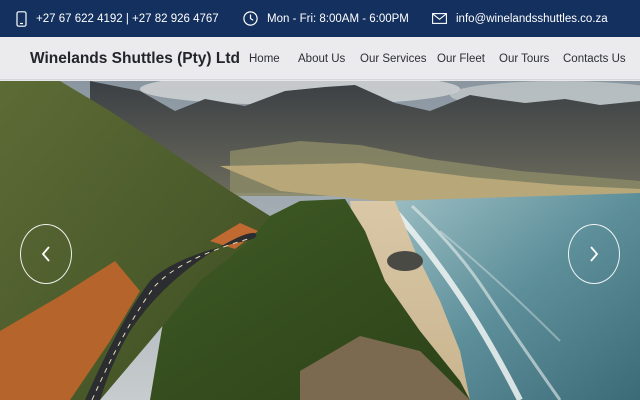 The width and height of the screenshot is (640, 400). I want to click on email-contact: info@winelandsshuttles.co.za, so click(520, 18).